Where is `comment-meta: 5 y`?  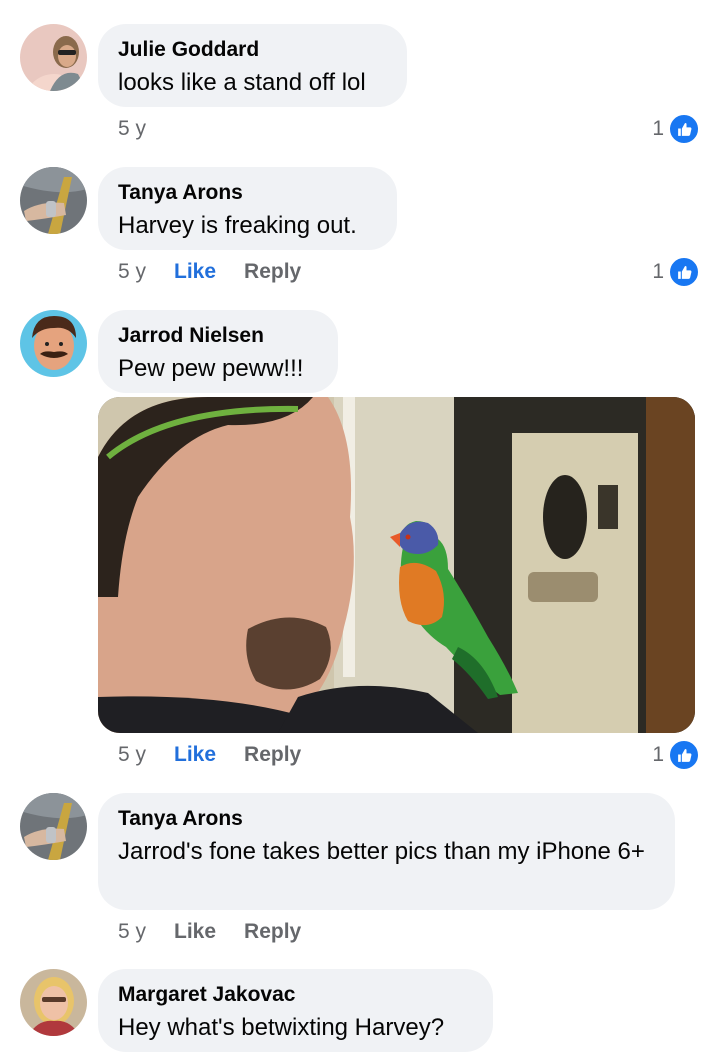
comment-meta: 5 y is located at coordinates (146, 129).